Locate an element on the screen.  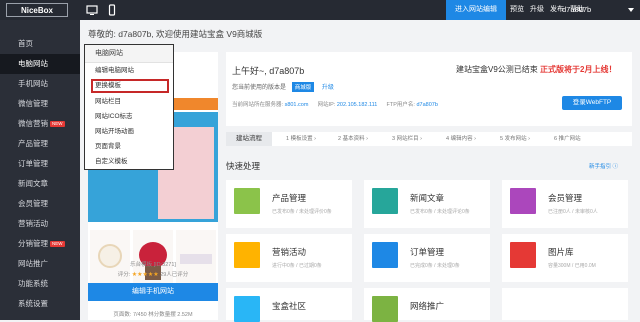
version-info: 您当前使用的版本是 商城版 升级 is located at coordinates (283, 87).